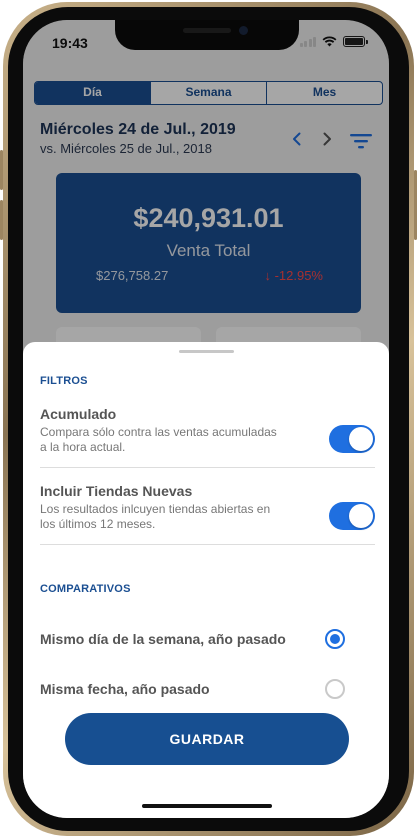  I want to click on comparative-same-weekday-radio, so click(335, 639).